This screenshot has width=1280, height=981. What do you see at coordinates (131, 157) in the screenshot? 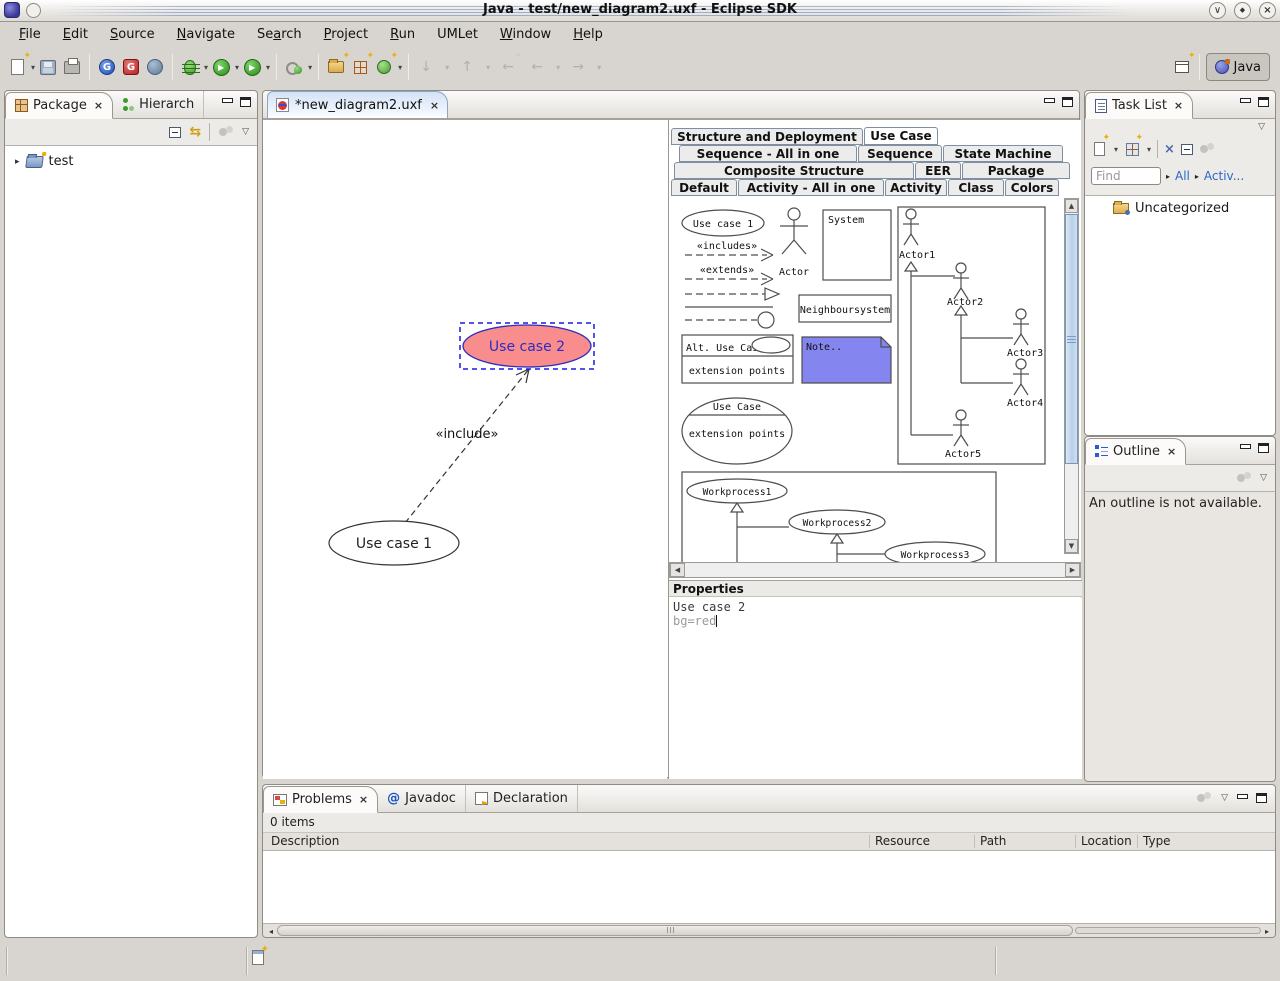
I see `tree-item-test: ▸ test` at bounding box center [131, 157].